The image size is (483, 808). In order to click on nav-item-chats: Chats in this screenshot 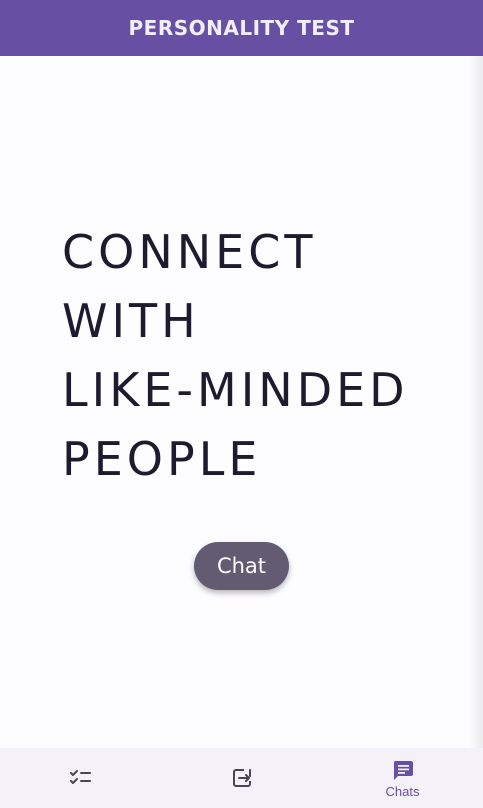, I will do `click(402, 778)`.